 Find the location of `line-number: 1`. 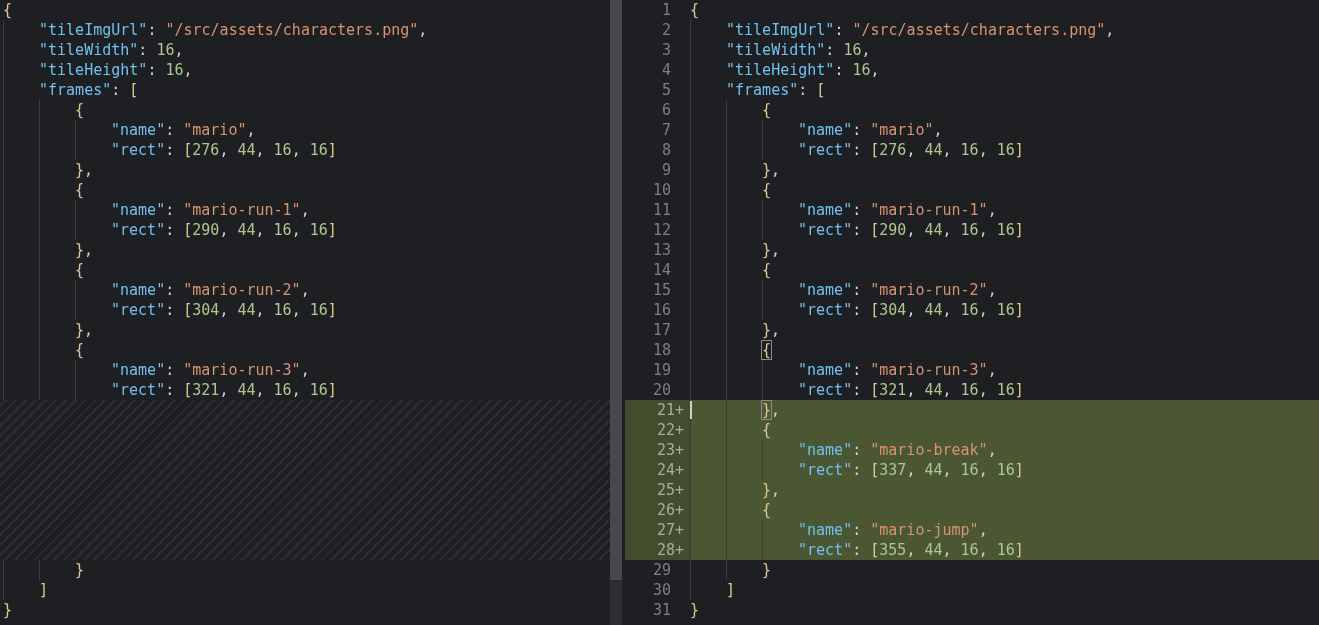

line-number: 1 is located at coordinates (666, 10).